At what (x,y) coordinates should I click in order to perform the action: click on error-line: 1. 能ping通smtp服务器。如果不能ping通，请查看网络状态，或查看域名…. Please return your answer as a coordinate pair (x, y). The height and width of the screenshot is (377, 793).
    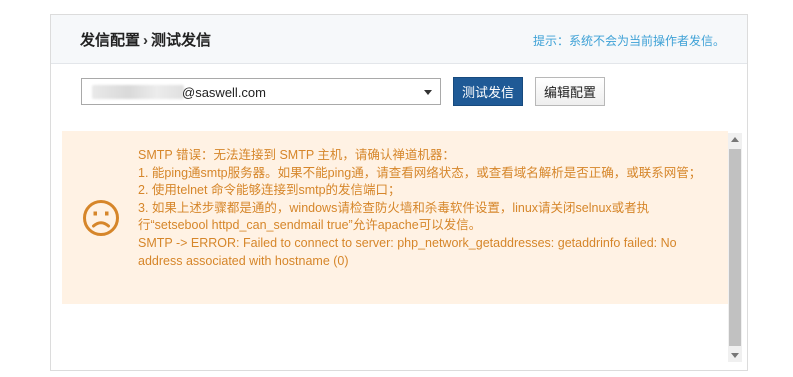
    Looking at the image, I should click on (420, 172).